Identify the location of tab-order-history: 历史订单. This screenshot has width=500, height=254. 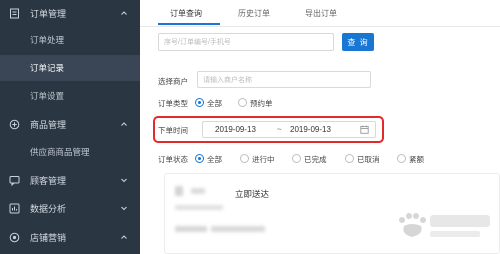
(254, 13).